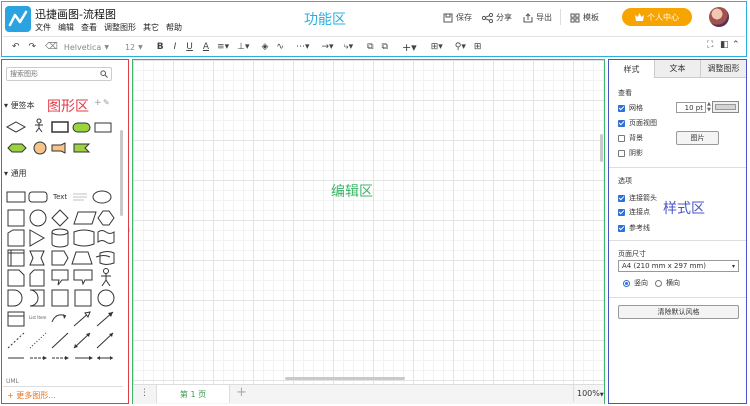 This screenshot has height=406, width=750. Describe the element at coordinates (174, 27) in the screenshot. I see `menu-help: 帮助` at that location.